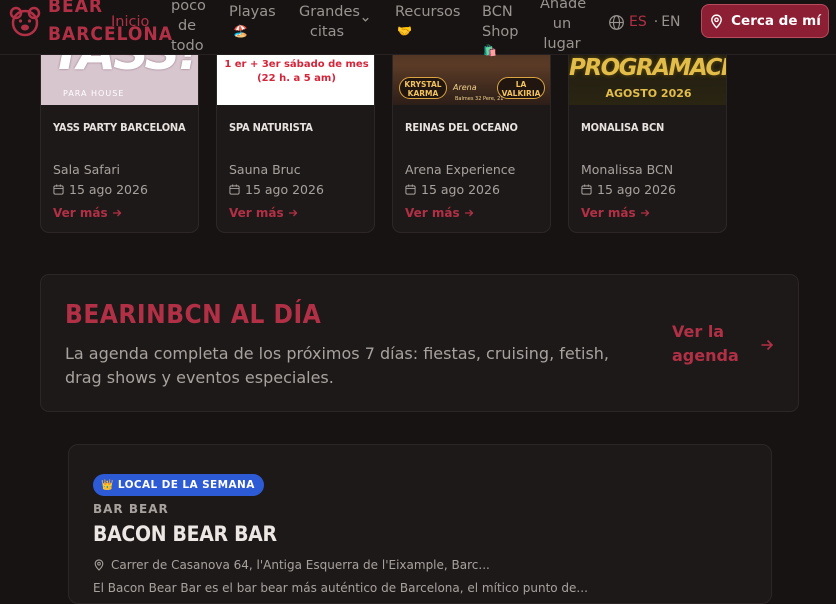 This screenshot has height=604, width=836. What do you see at coordinates (562, 24) in the screenshot?
I see `nav-anade-line-2: un` at bounding box center [562, 24].